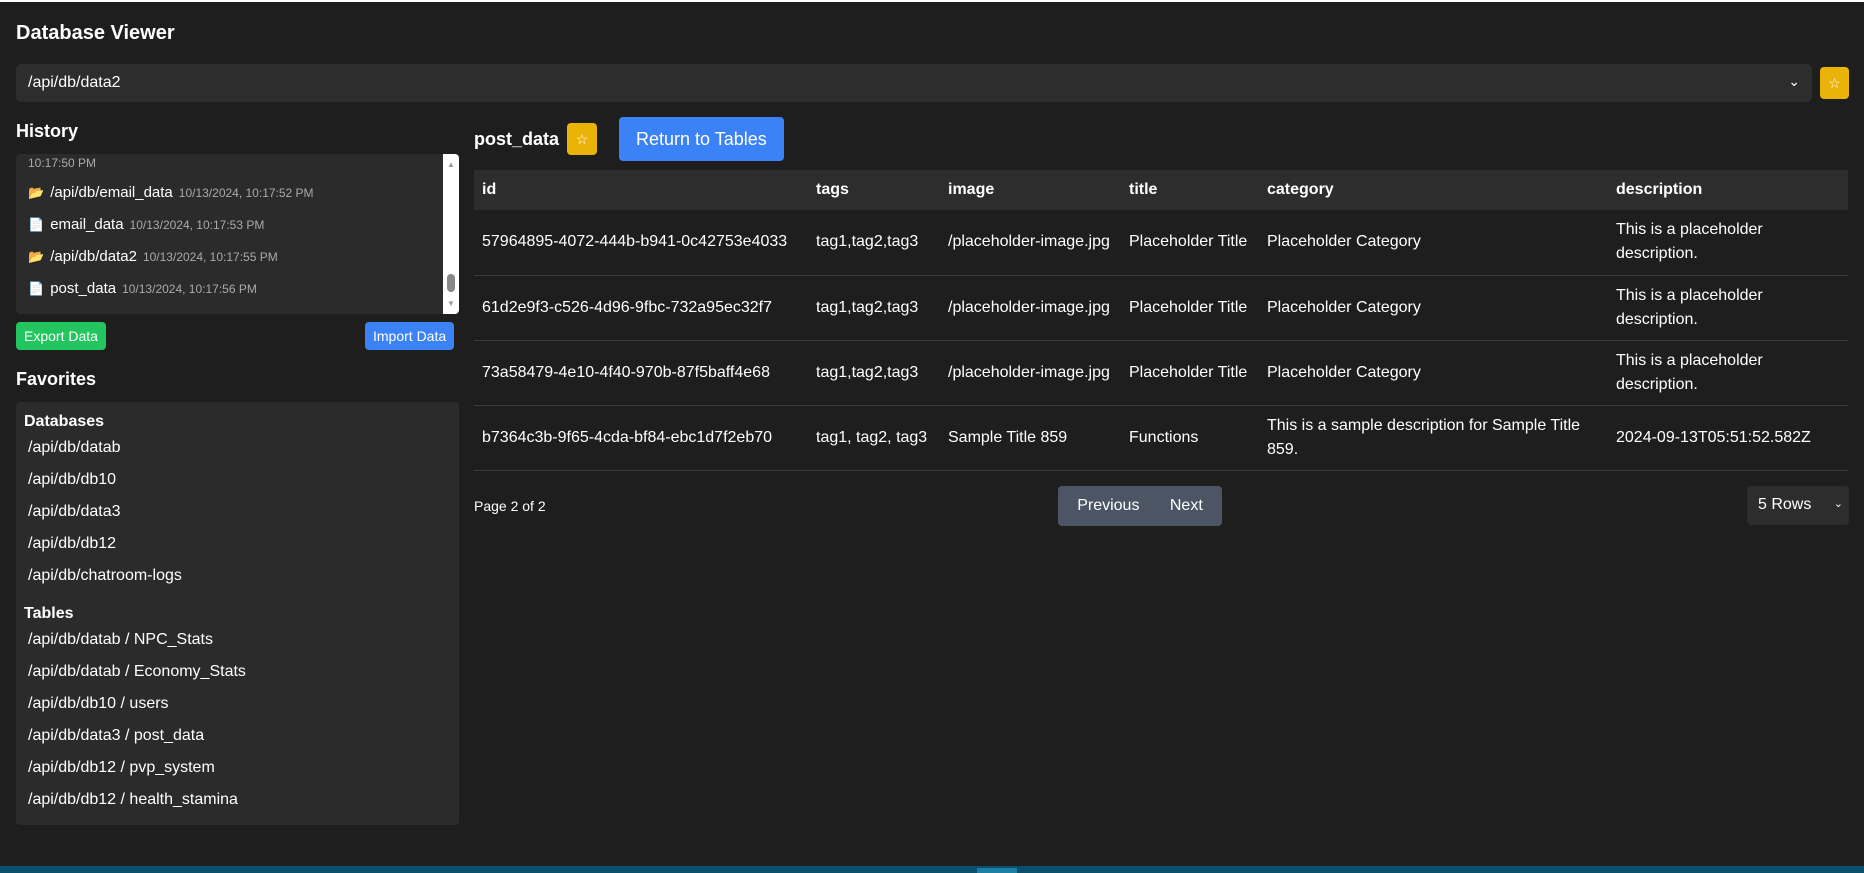 This screenshot has width=1864, height=873. What do you see at coordinates (95, 33) in the screenshot?
I see `app-title: Database Viewer` at bounding box center [95, 33].